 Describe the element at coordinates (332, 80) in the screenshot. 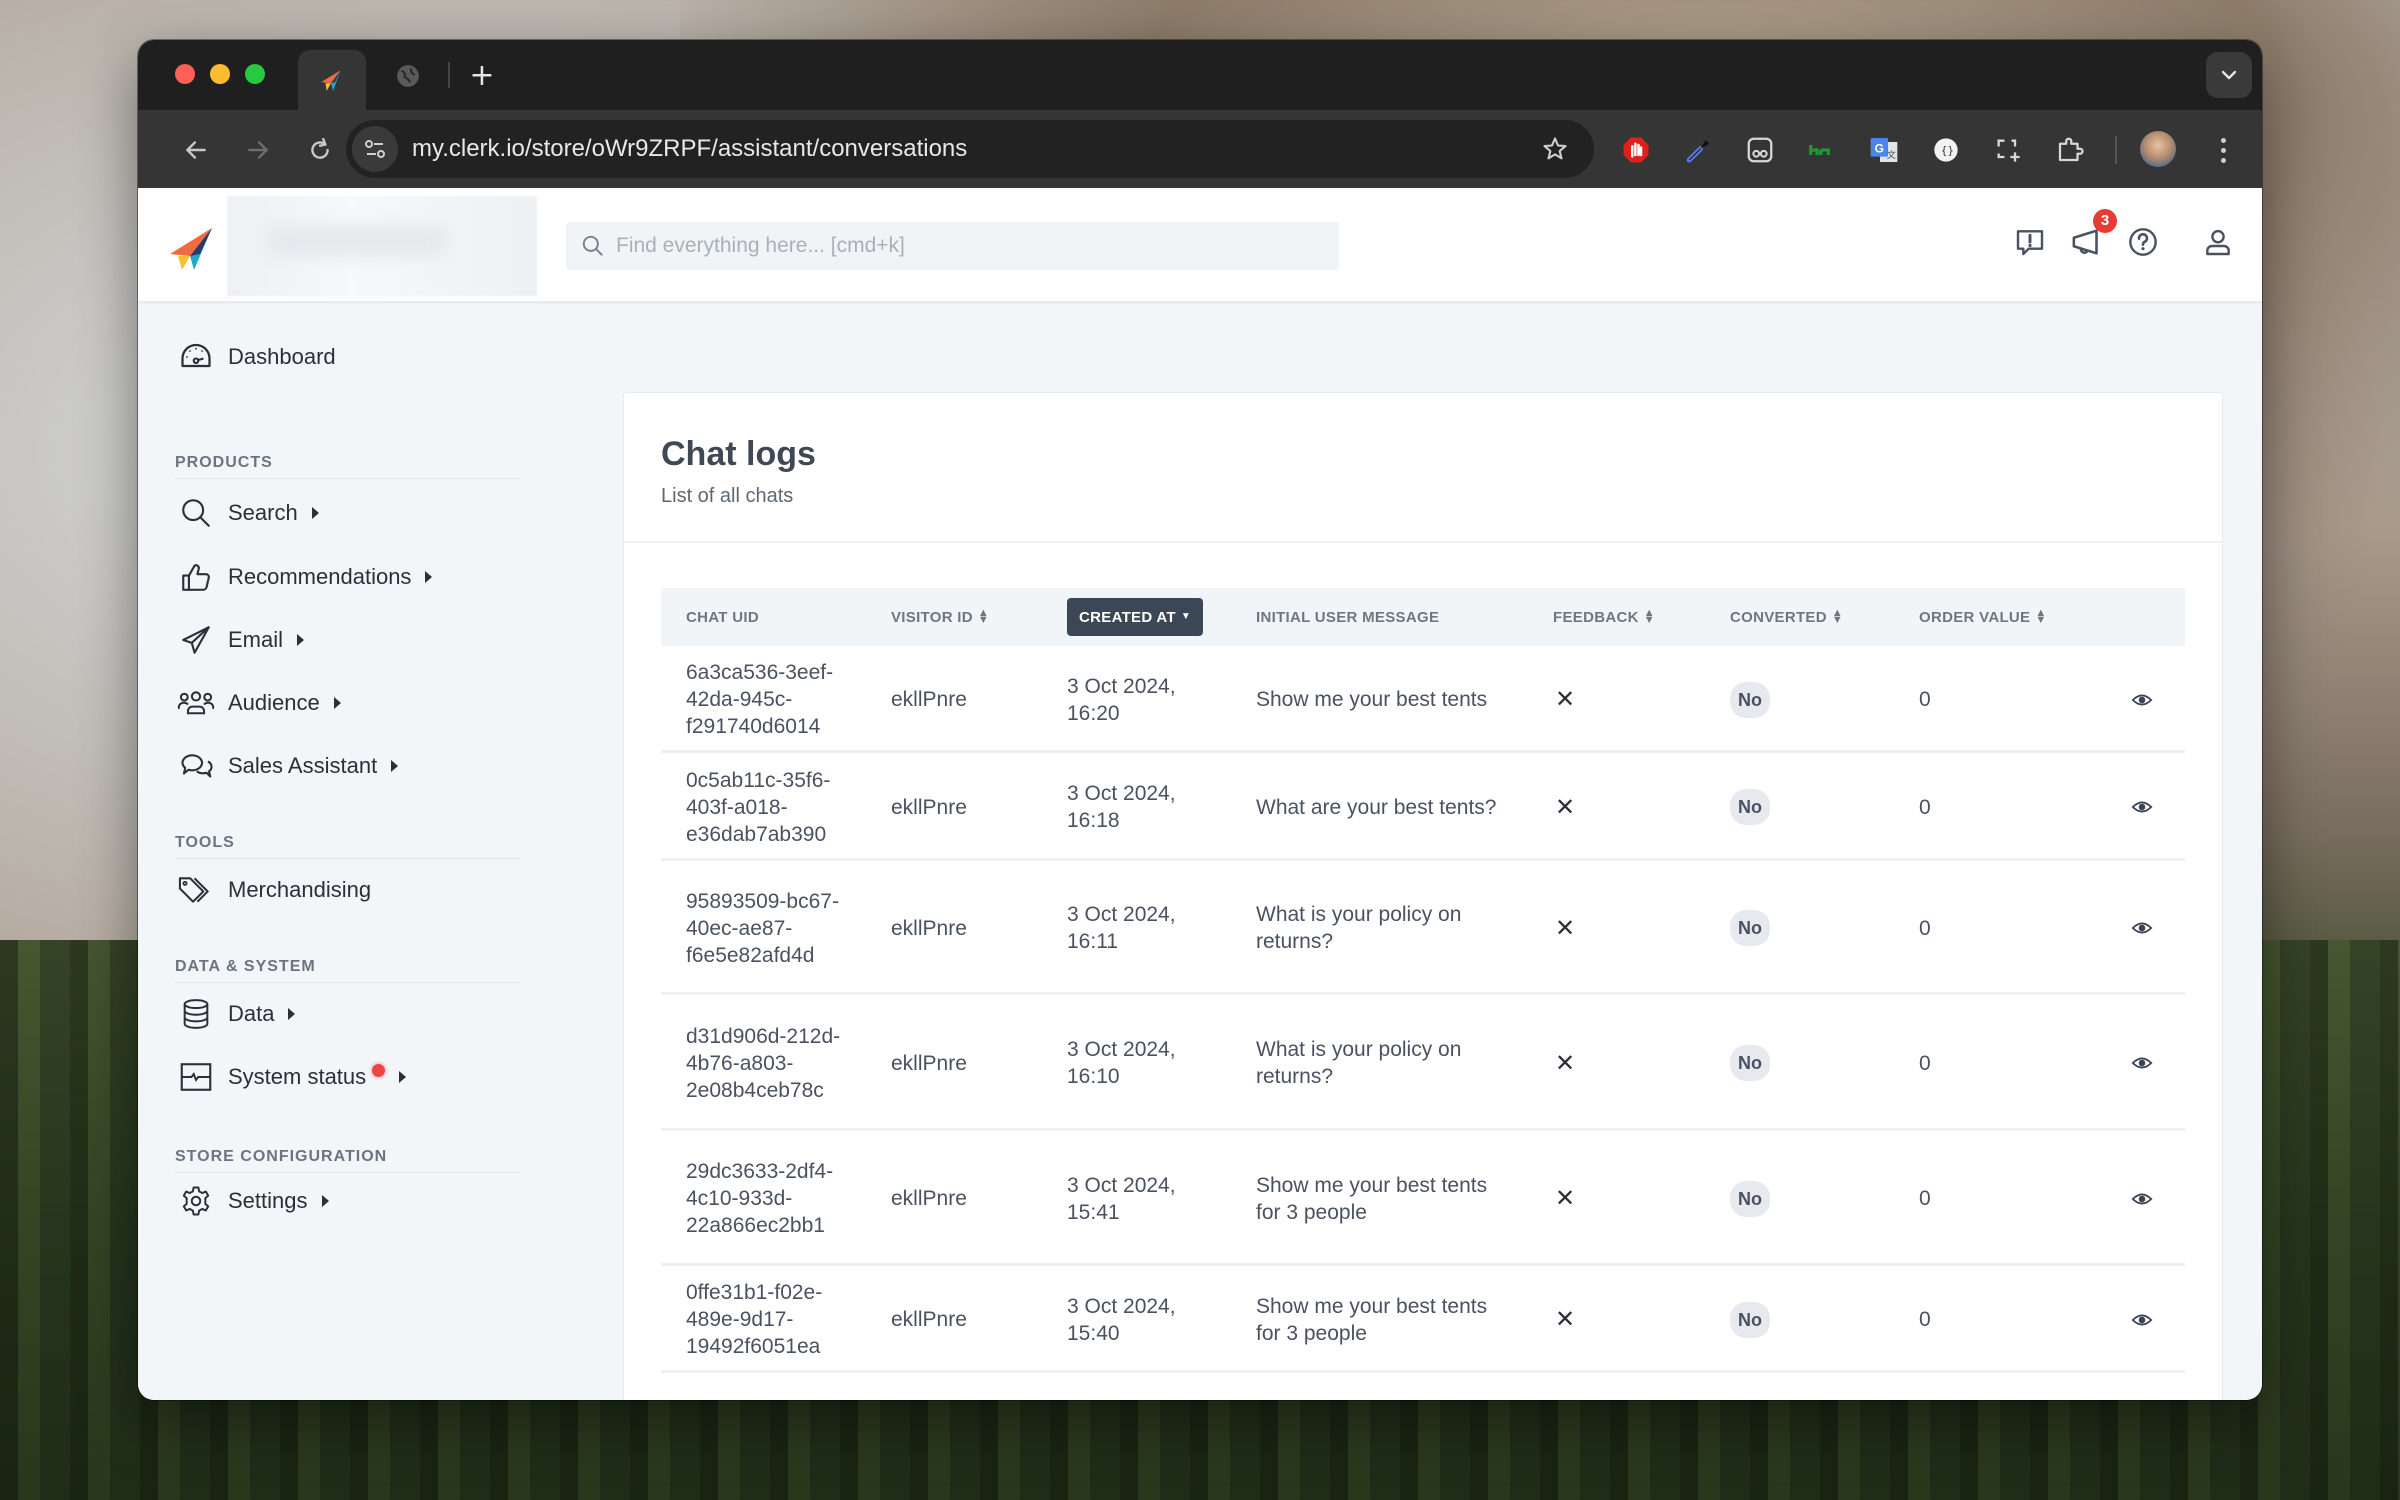

I see `tab-clerk` at that location.